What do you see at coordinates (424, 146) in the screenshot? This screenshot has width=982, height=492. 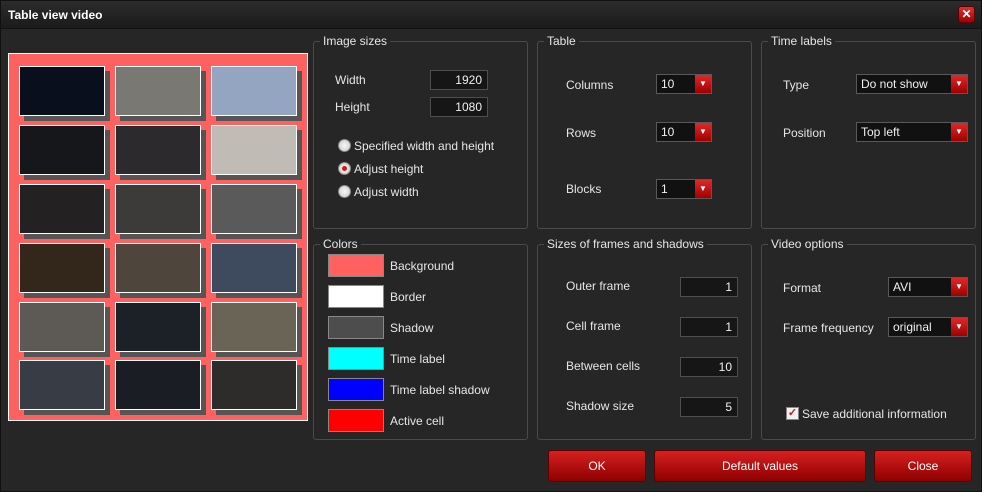 I see `radio-specified-size-label: Specified width and height` at bounding box center [424, 146].